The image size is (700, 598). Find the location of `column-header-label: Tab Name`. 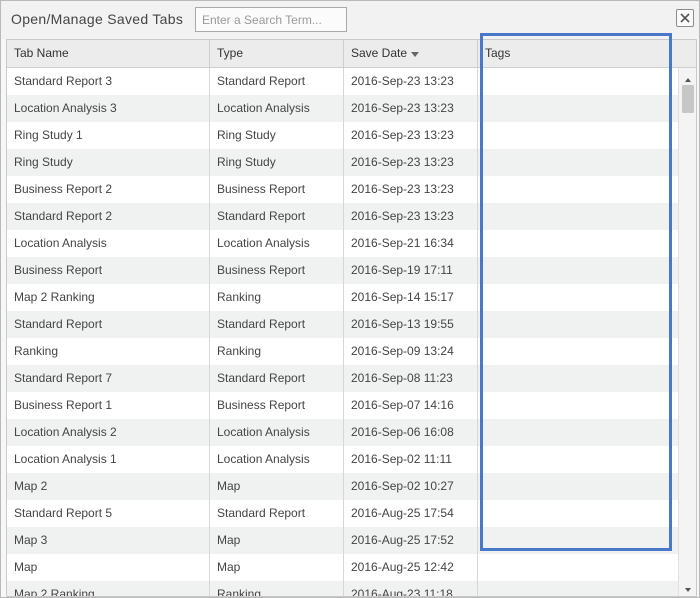

column-header-label: Tab Name is located at coordinates (41, 53).